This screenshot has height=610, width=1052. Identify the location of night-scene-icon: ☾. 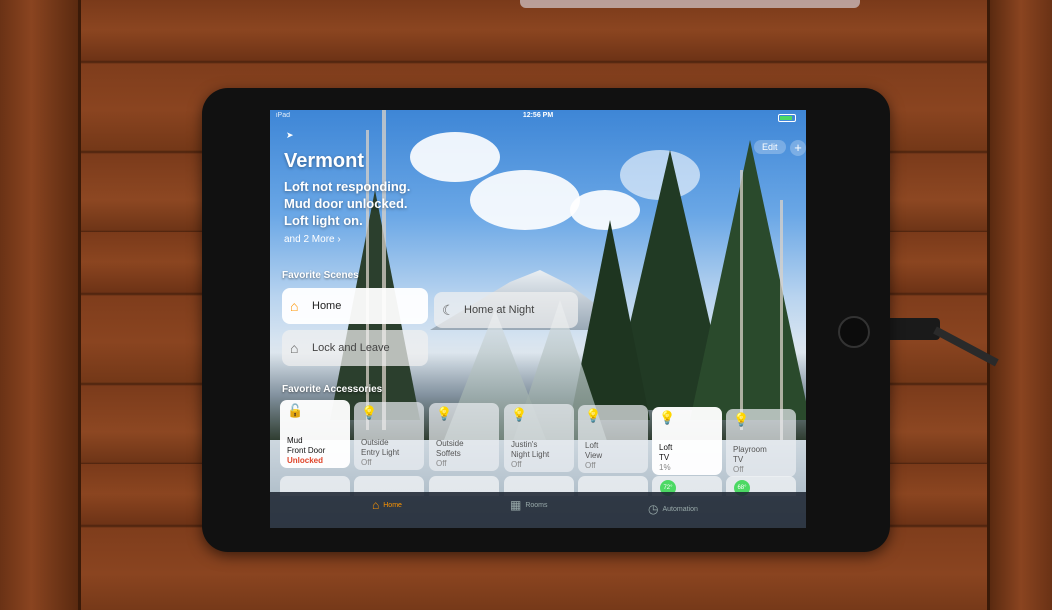
(448, 309).